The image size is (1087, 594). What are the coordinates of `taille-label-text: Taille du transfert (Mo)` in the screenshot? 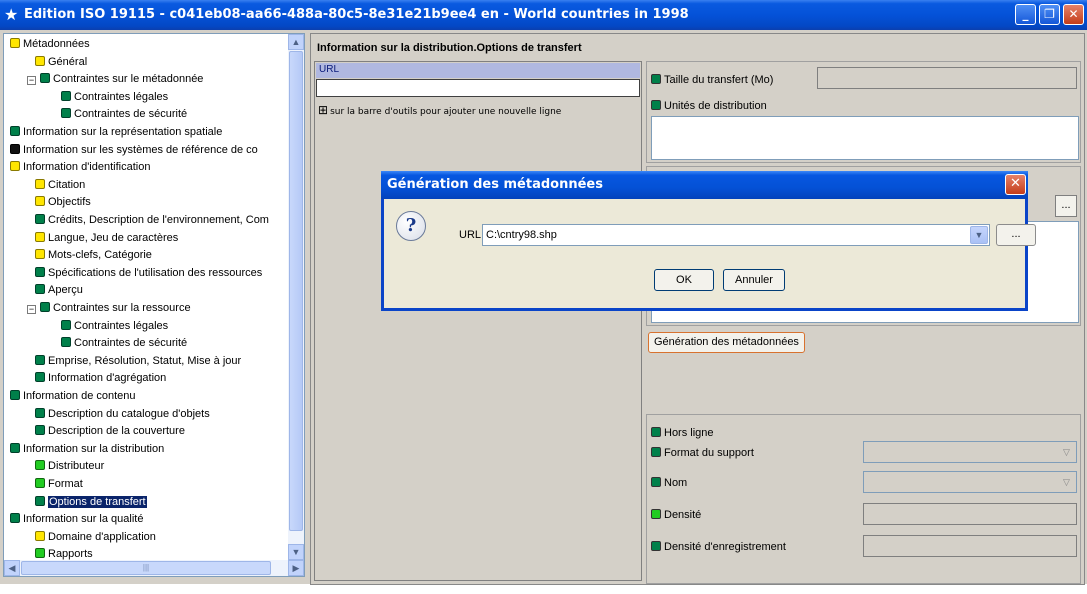 It's located at (719, 80).